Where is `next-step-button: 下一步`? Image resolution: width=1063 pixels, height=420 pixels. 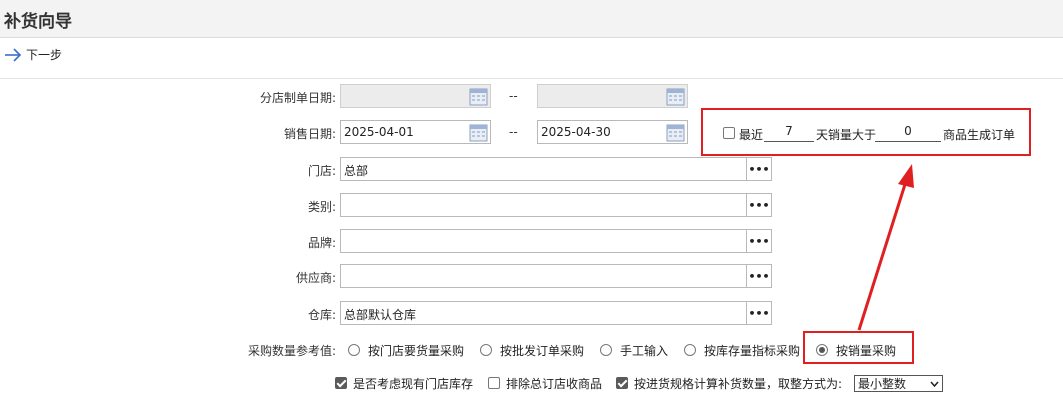 next-step-button: 下一步 is located at coordinates (33, 54).